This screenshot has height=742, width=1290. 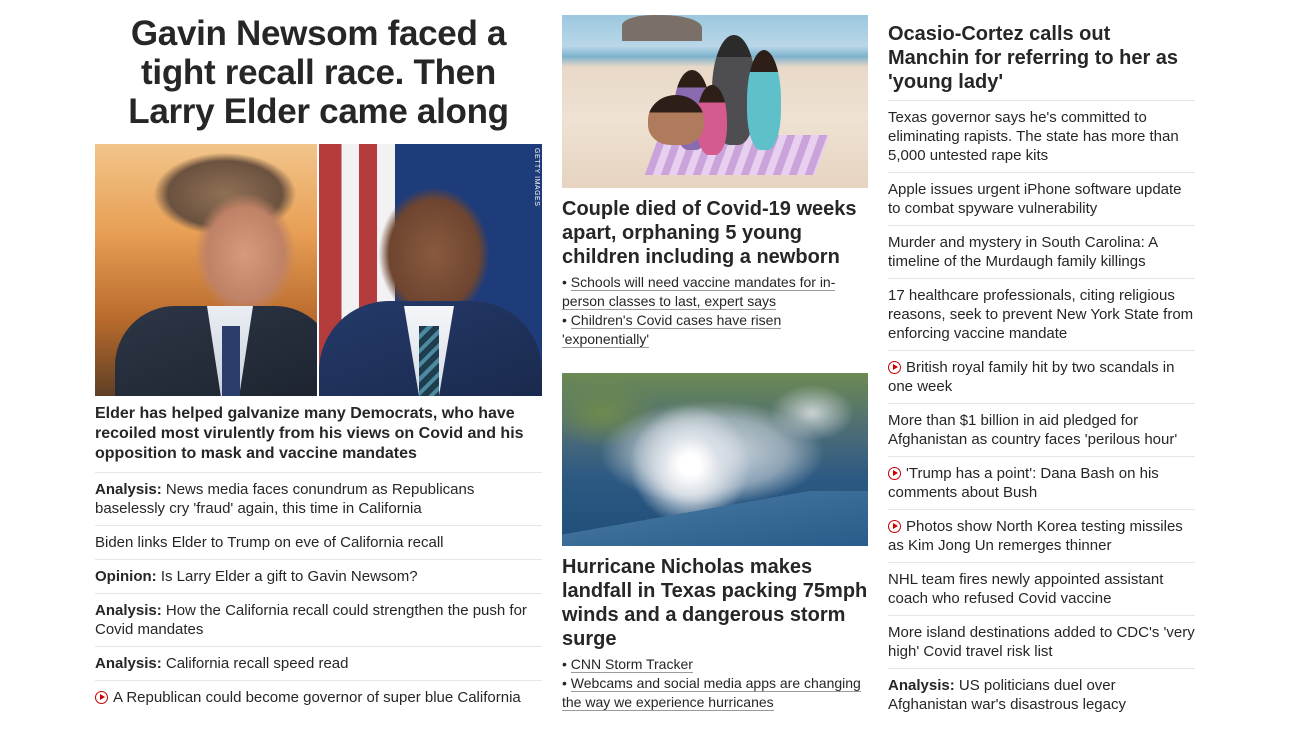 What do you see at coordinates (215, 270) in the screenshot?
I see `newsom-photo` at bounding box center [215, 270].